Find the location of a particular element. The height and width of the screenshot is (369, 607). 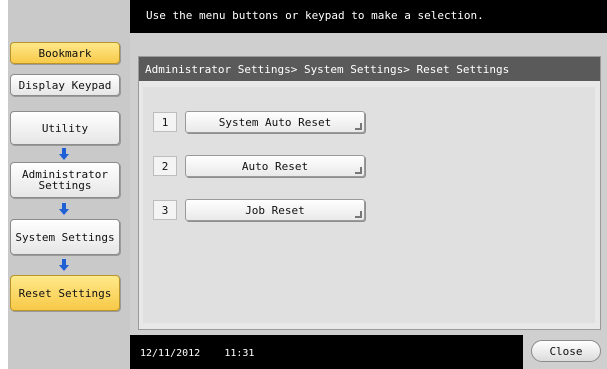

option-label: Auto Reset is located at coordinates (275, 166).